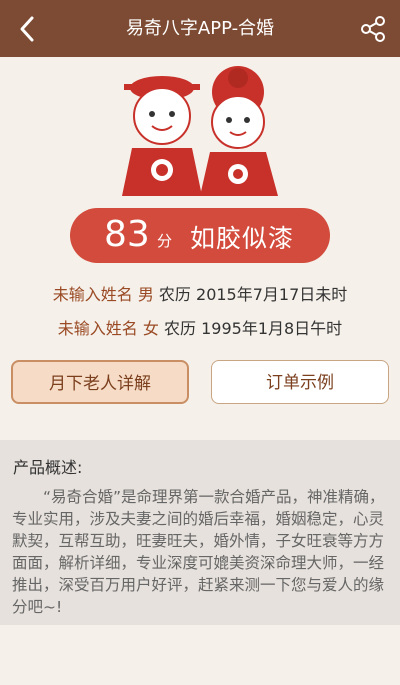 This screenshot has width=400, height=685. Describe the element at coordinates (48, 467) in the screenshot. I see `product-overview-title: 产品概述:` at that location.